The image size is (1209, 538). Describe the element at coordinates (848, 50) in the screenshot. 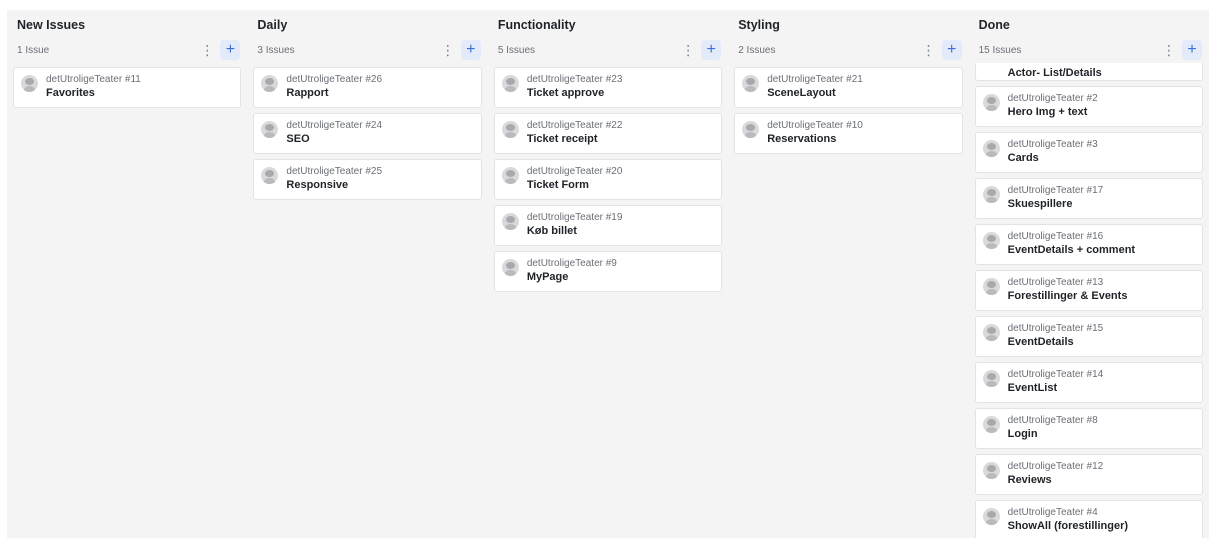

I see `column-toolbar: 2 Issues ⋮ +` at that location.